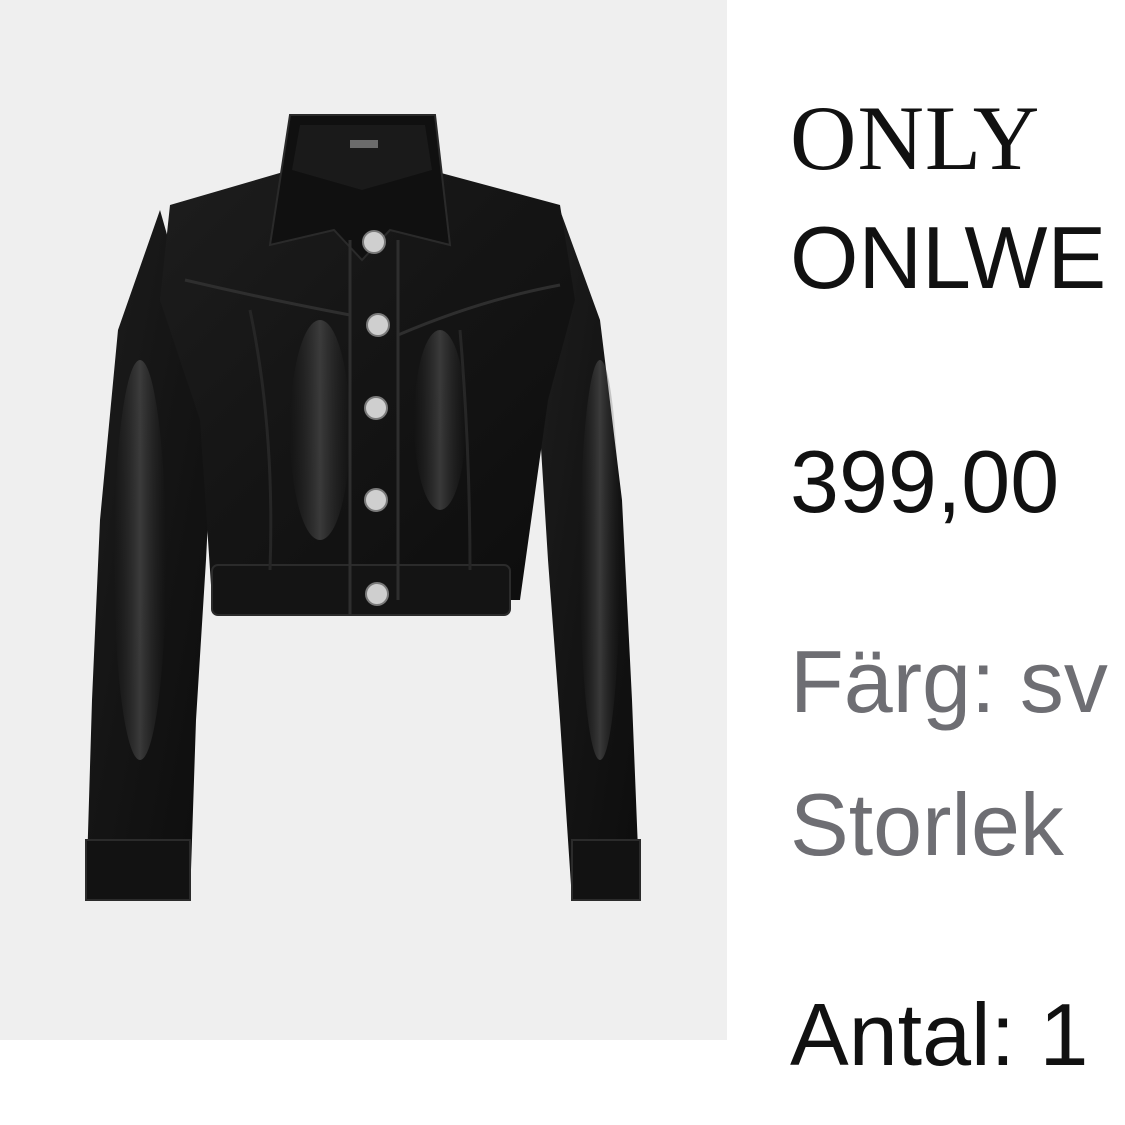 Image resolution: width=1125 pixels, height=1125 pixels. I want to click on size-label: Storlek, so click(927, 824).